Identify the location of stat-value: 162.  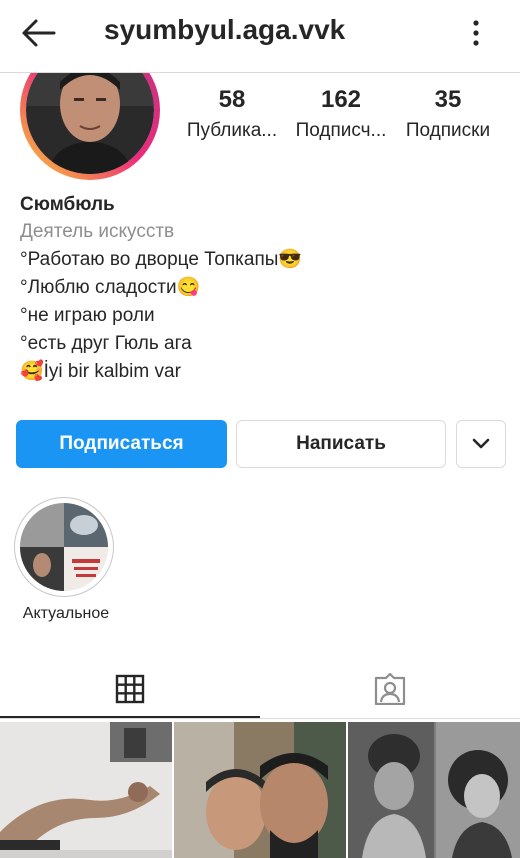
(341, 99).